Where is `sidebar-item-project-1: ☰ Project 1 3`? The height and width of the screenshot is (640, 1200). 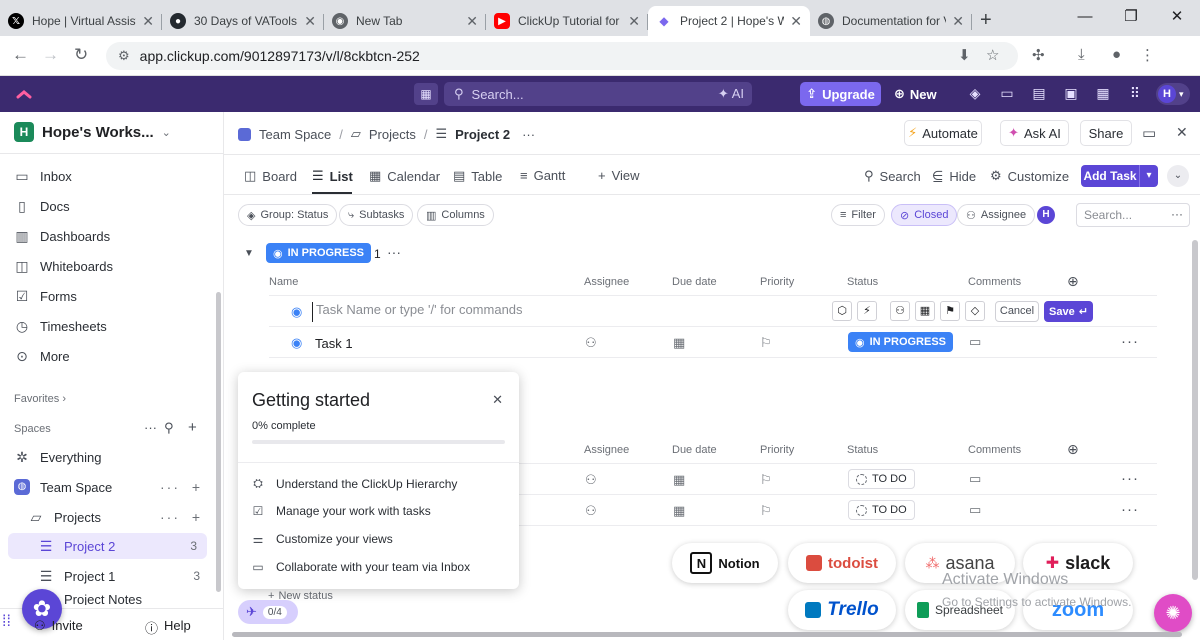 sidebar-item-project-1: ☰ Project 1 3 is located at coordinates (124, 576).